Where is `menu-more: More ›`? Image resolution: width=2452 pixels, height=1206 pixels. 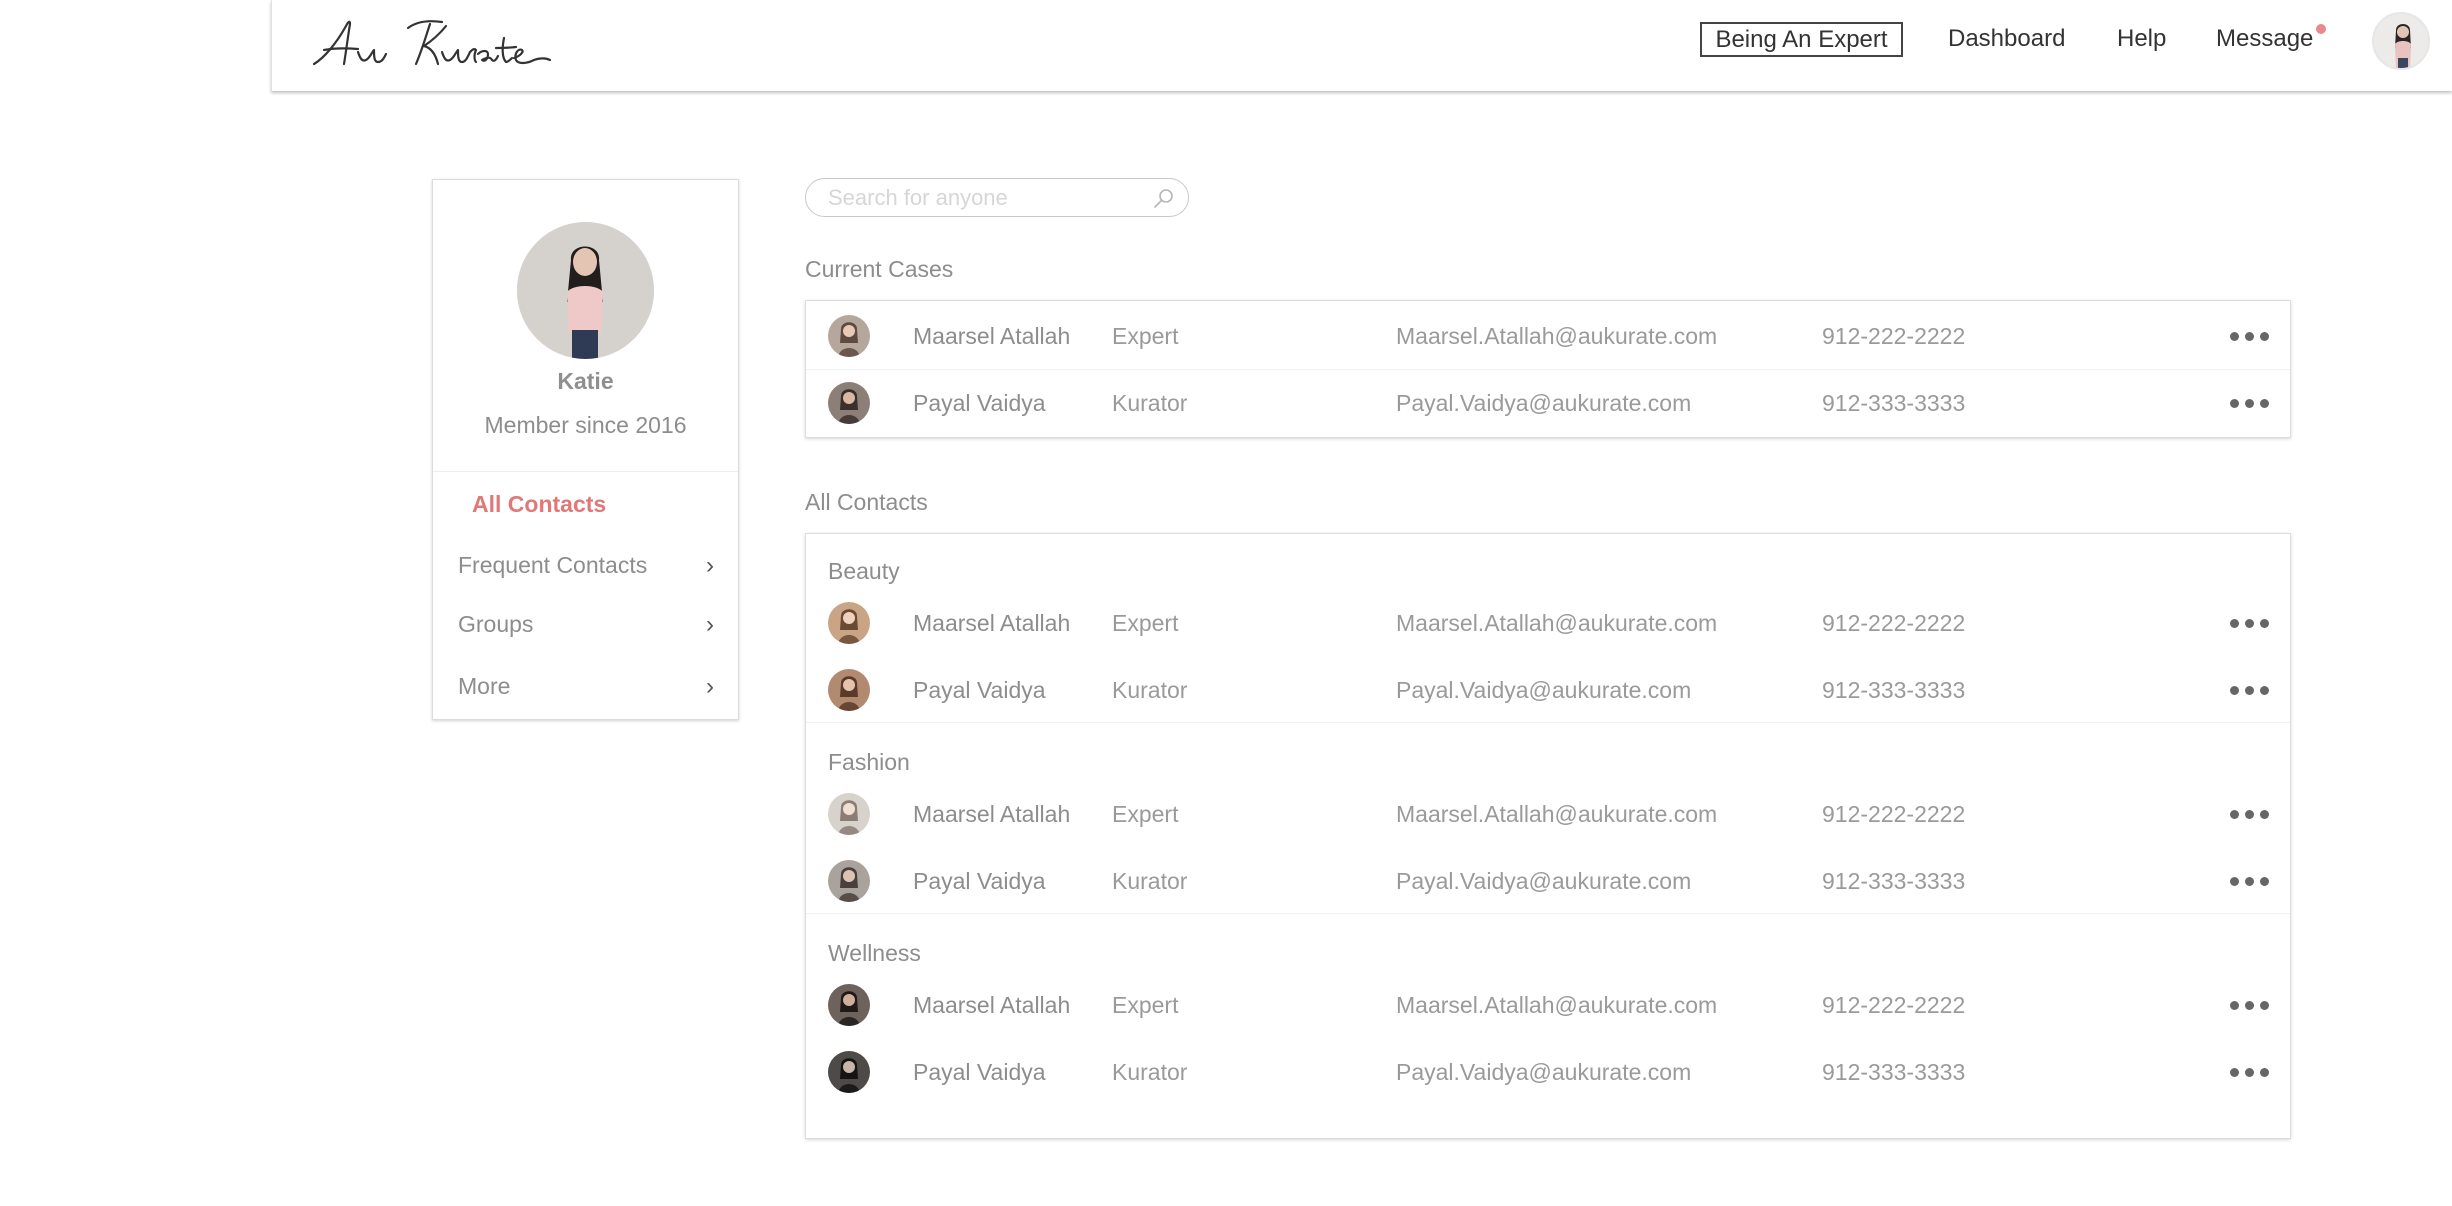 menu-more: More › is located at coordinates (588, 686).